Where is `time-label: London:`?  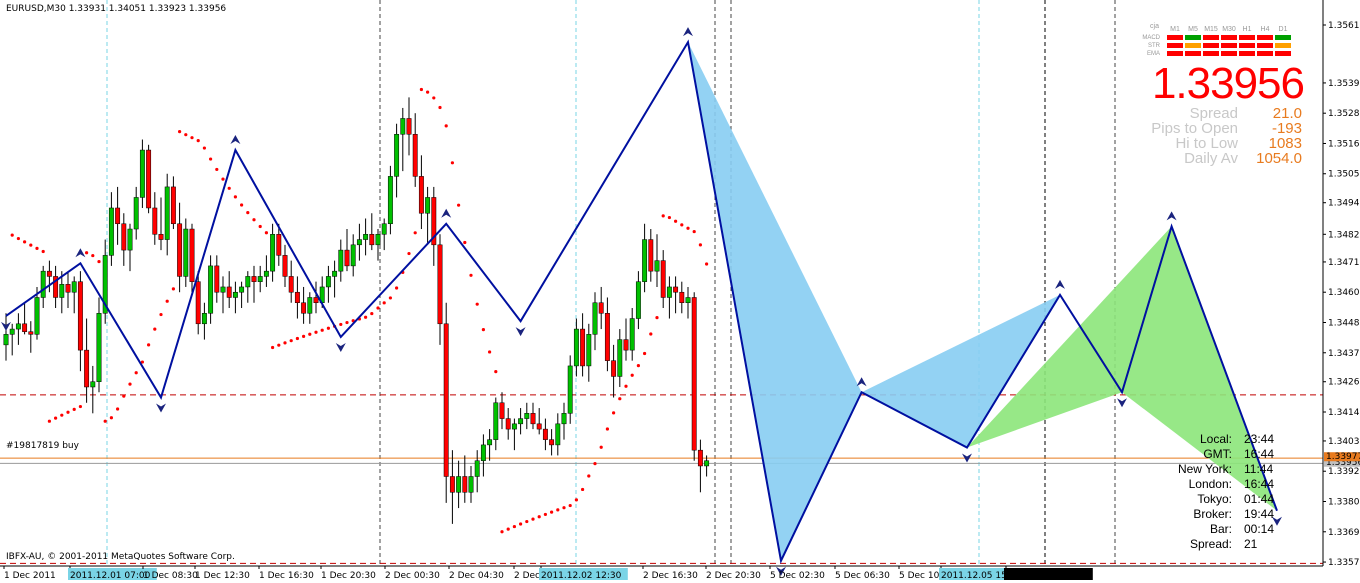 time-label: London: is located at coordinates (1210, 484).